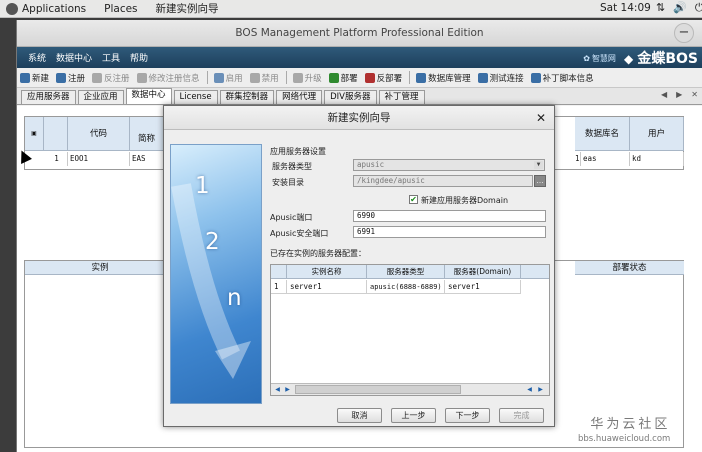 The width and height of the screenshot is (702, 452). What do you see at coordinates (406, 272) in the screenshot?
I see `server-type-header: 服务器类型` at bounding box center [406, 272].